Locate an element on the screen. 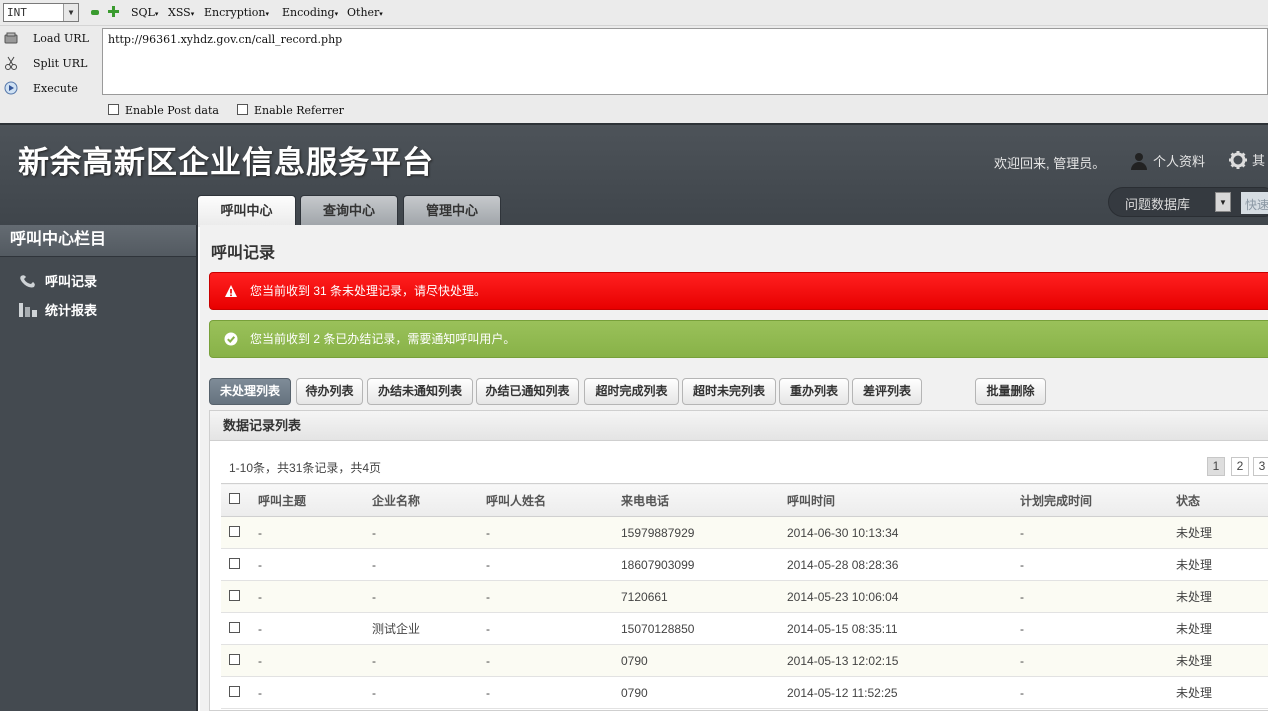 The height and width of the screenshot is (711, 1268). filter-redo: 重办列表 is located at coordinates (814, 391).